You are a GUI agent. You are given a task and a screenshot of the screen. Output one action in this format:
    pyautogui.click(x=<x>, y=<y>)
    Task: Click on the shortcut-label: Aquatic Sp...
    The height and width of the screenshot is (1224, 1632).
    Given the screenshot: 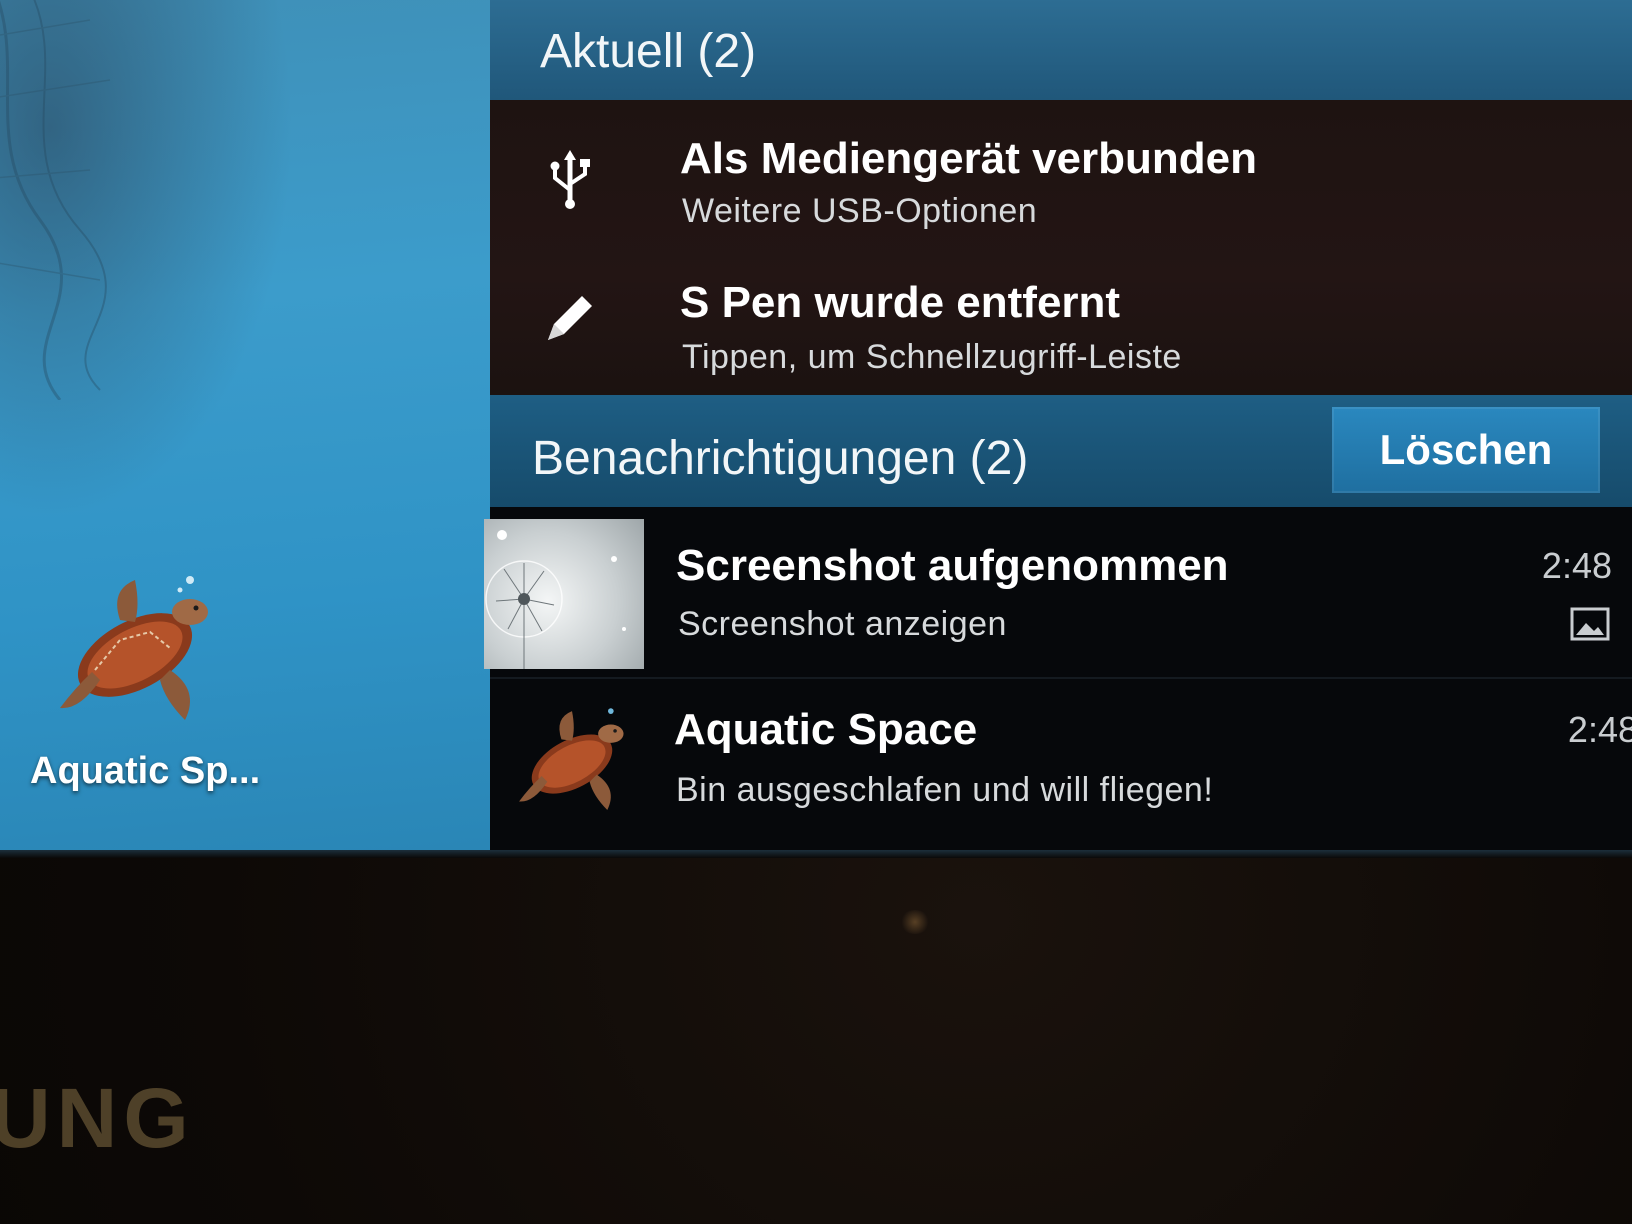 What is the action you would take?
    pyautogui.click(x=145, y=771)
    